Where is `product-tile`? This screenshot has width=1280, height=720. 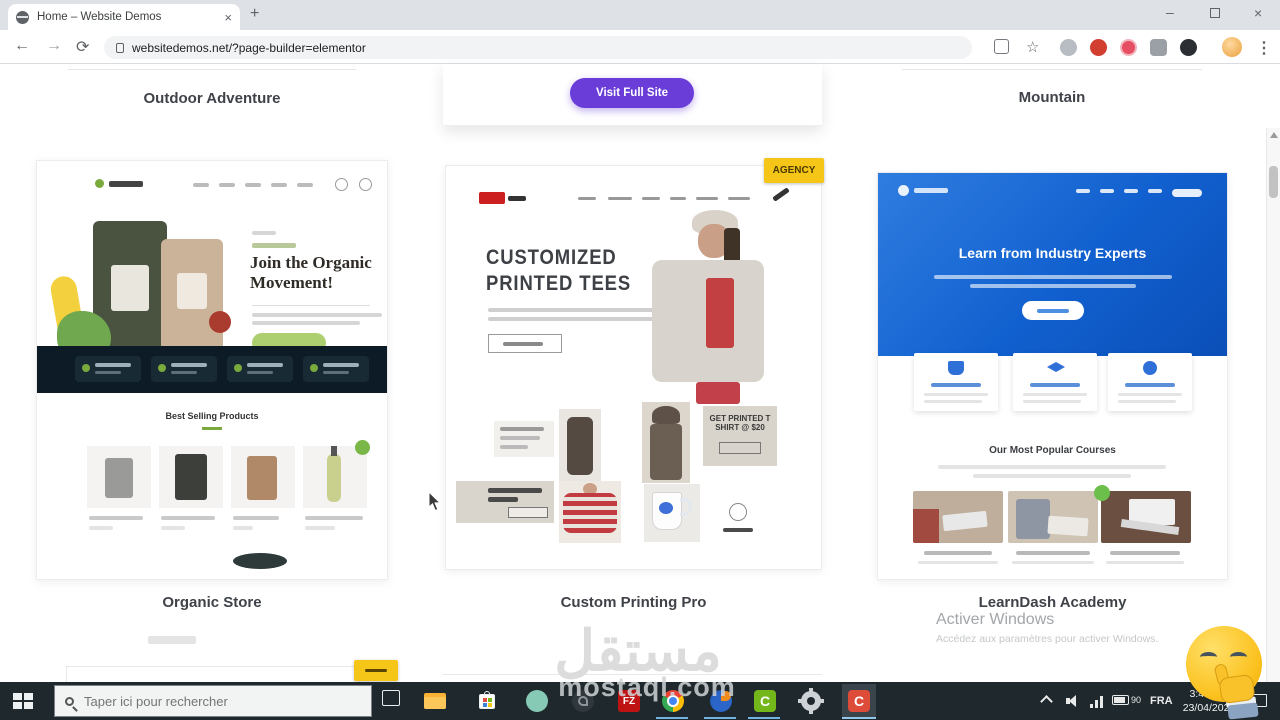 product-tile is located at coordinates (263, 477).